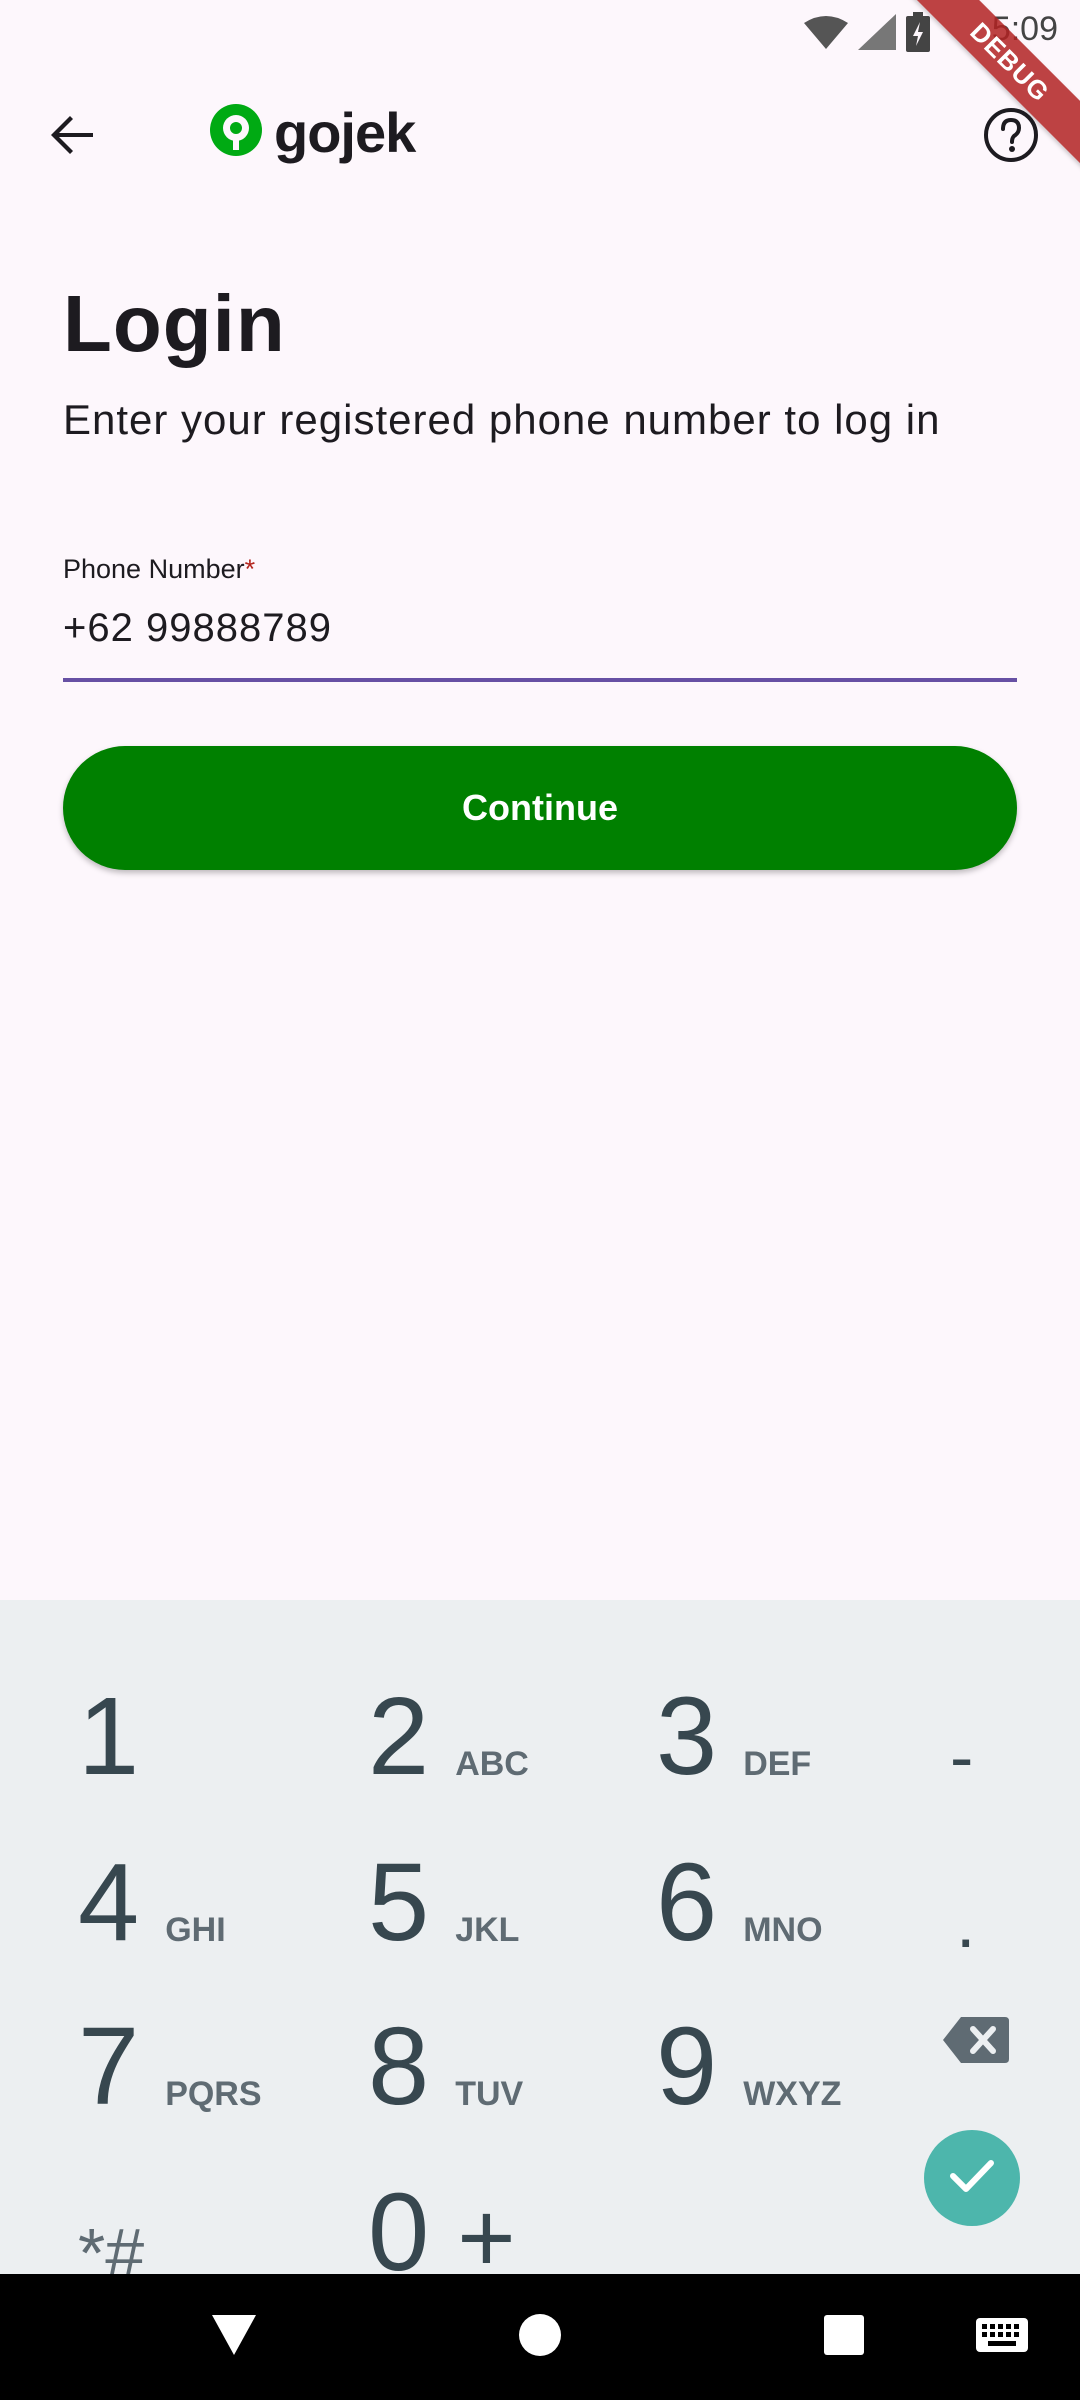 The height and width of the screenshot is (2400, 1080). Describe the element at coordinates (1006, 1878) in the screenshot. I see `key-period: .` at that location.